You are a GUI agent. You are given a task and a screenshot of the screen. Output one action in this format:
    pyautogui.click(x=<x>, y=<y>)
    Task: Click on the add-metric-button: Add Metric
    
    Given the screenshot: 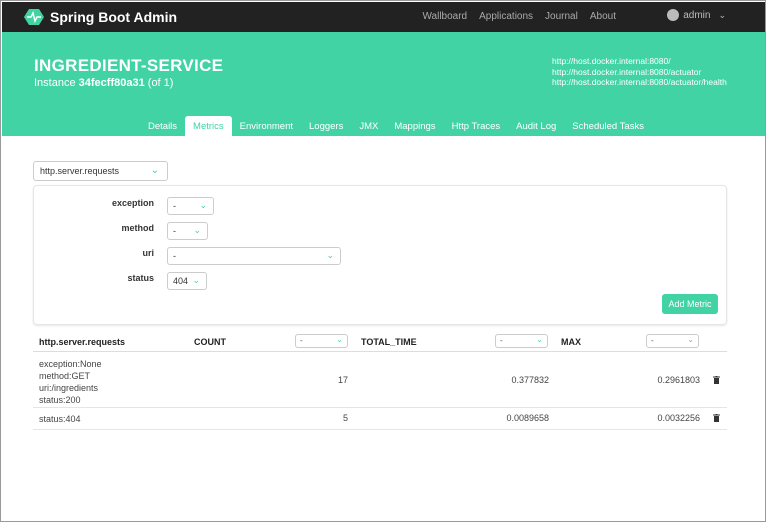 What is the action you would take?
    pyautogui.click(x=690, y=304)
    